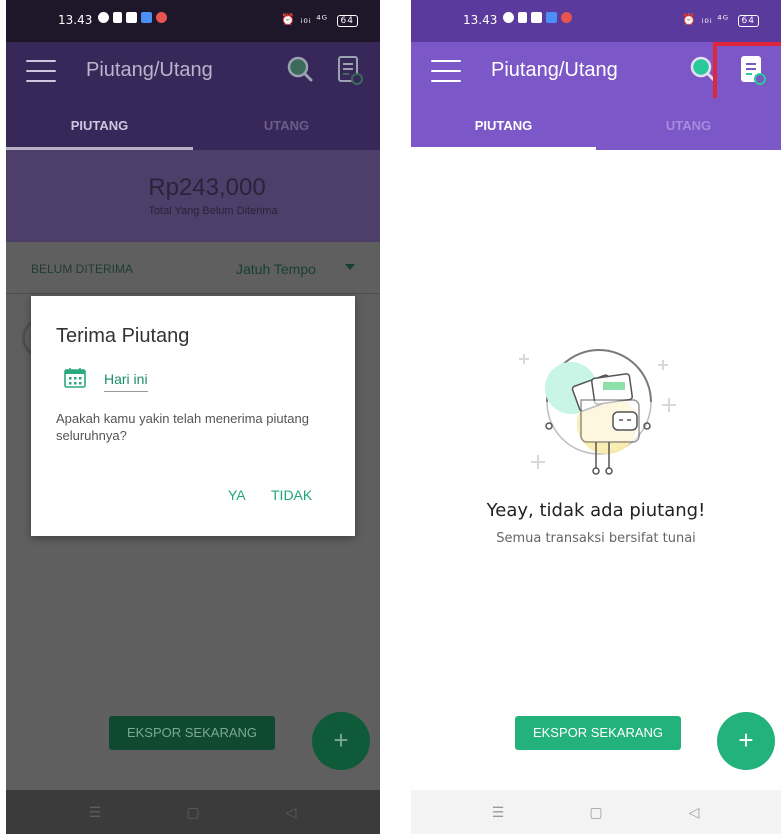 Image resolution: width=781 pixels, height=834 pixels. What do you see at coordinates (596, 510) in the screenshot?
I see `empty-state-title: Yeay, tidak ada piutang!` at bounding box center [596, 510].